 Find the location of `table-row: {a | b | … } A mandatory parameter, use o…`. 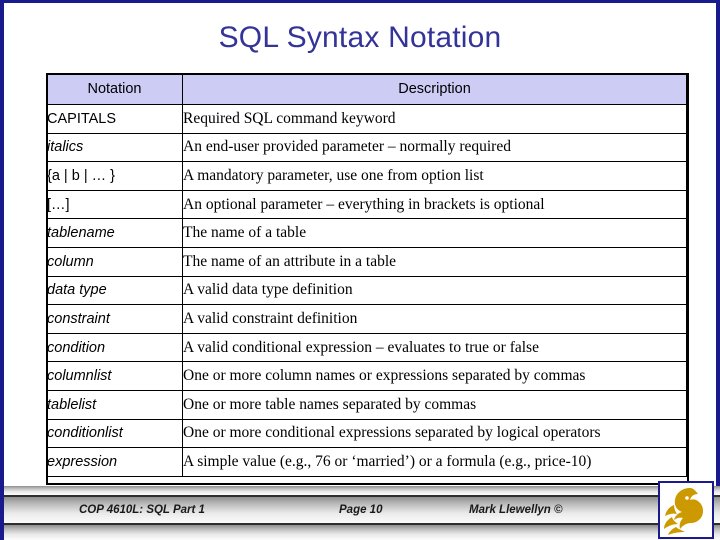

table-row: {a | b | … } A mandatory parameter, use o… is located at coordinates (366, 176).